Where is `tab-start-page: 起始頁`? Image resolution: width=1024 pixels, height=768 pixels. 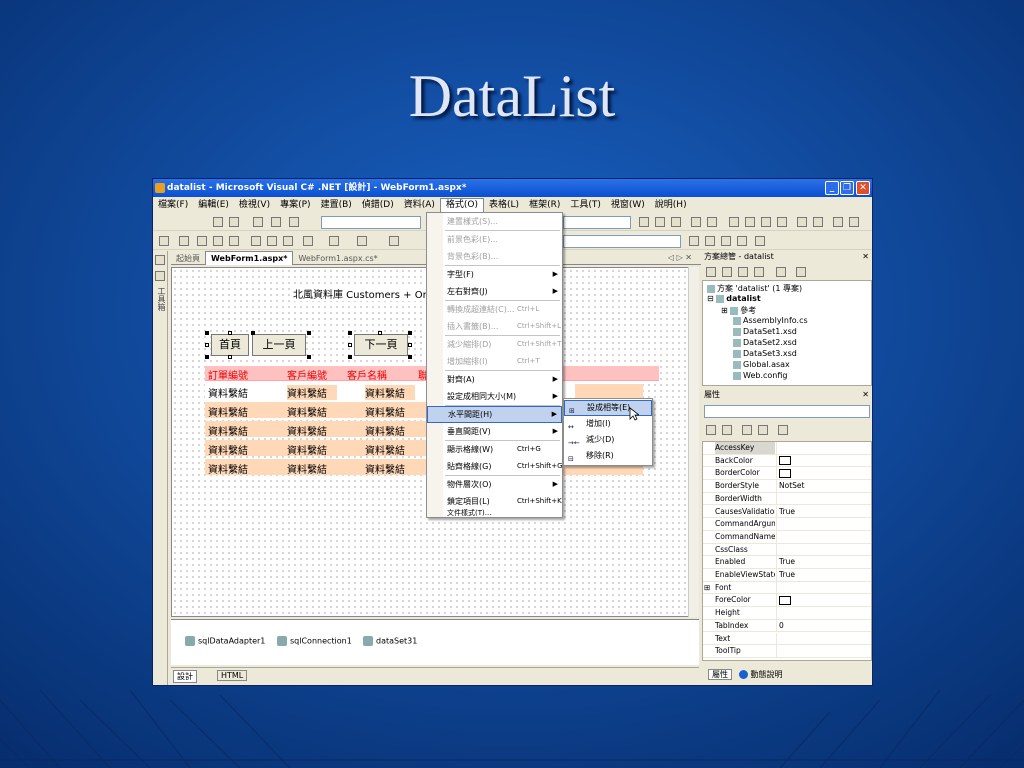
tab-start-page: 起始頁 is located at coordinates (188, 259).